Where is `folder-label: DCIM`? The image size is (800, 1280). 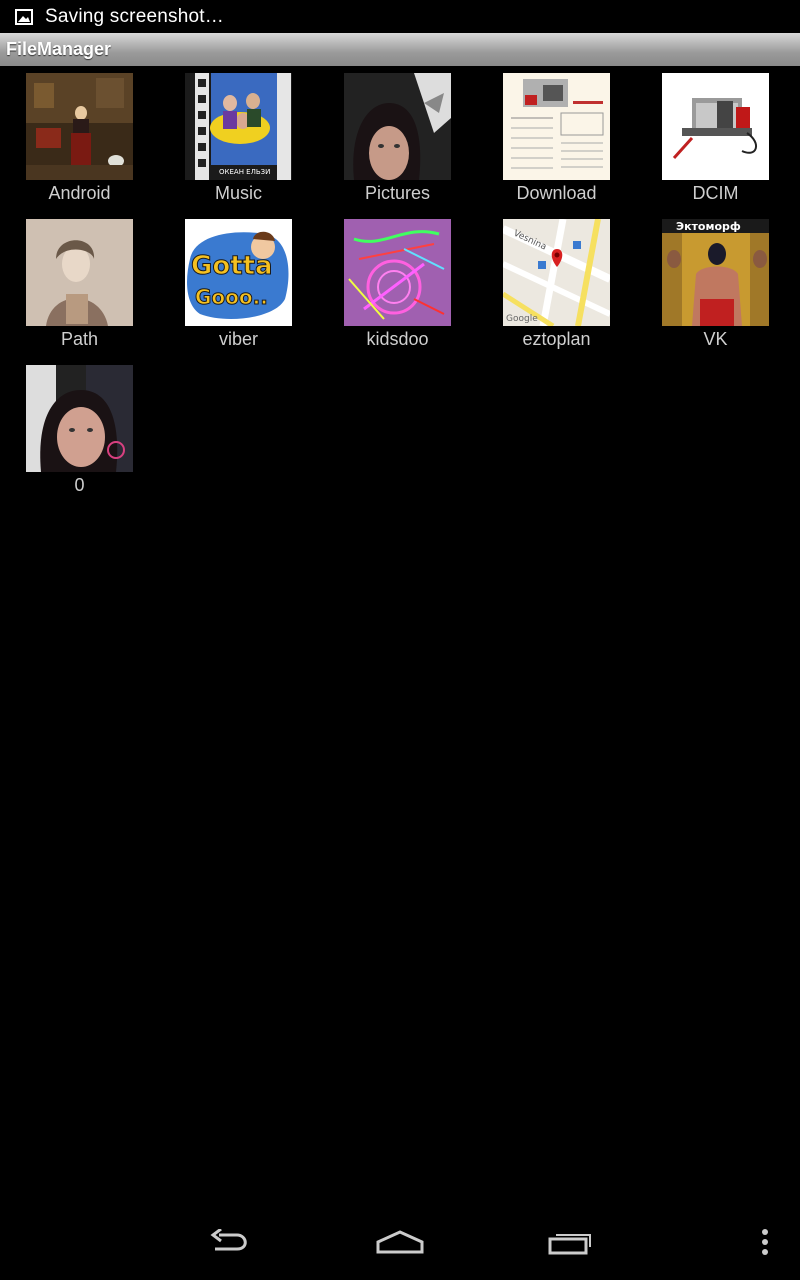
folder-label: DCIM is located at coordinates (715, 193).